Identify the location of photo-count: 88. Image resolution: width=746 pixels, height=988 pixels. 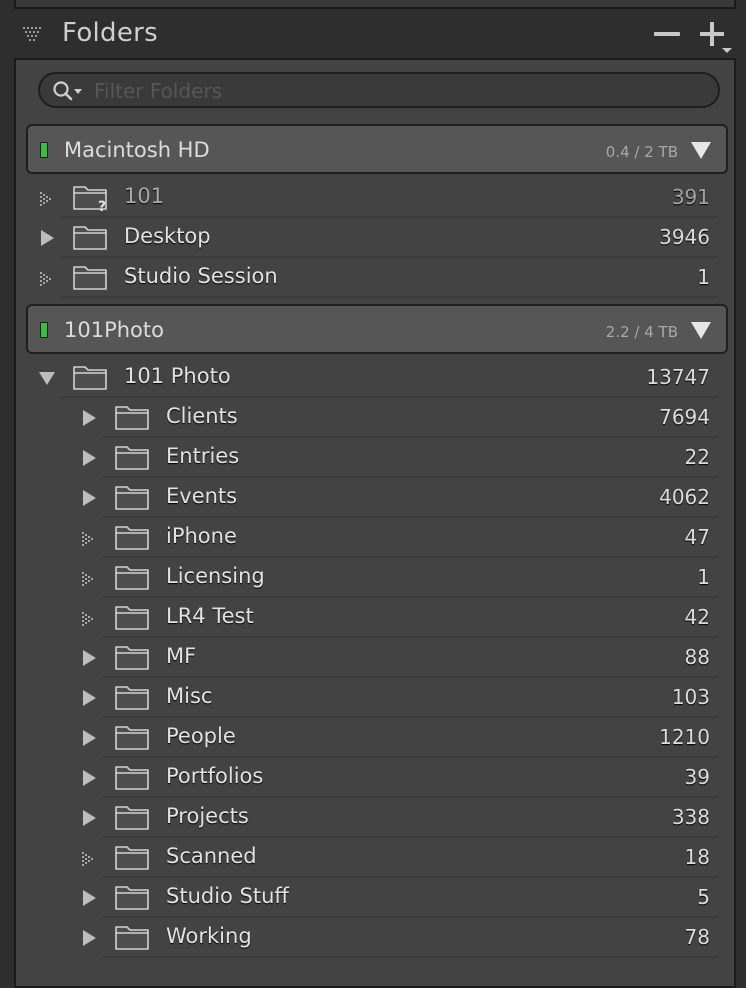
(697, 657).